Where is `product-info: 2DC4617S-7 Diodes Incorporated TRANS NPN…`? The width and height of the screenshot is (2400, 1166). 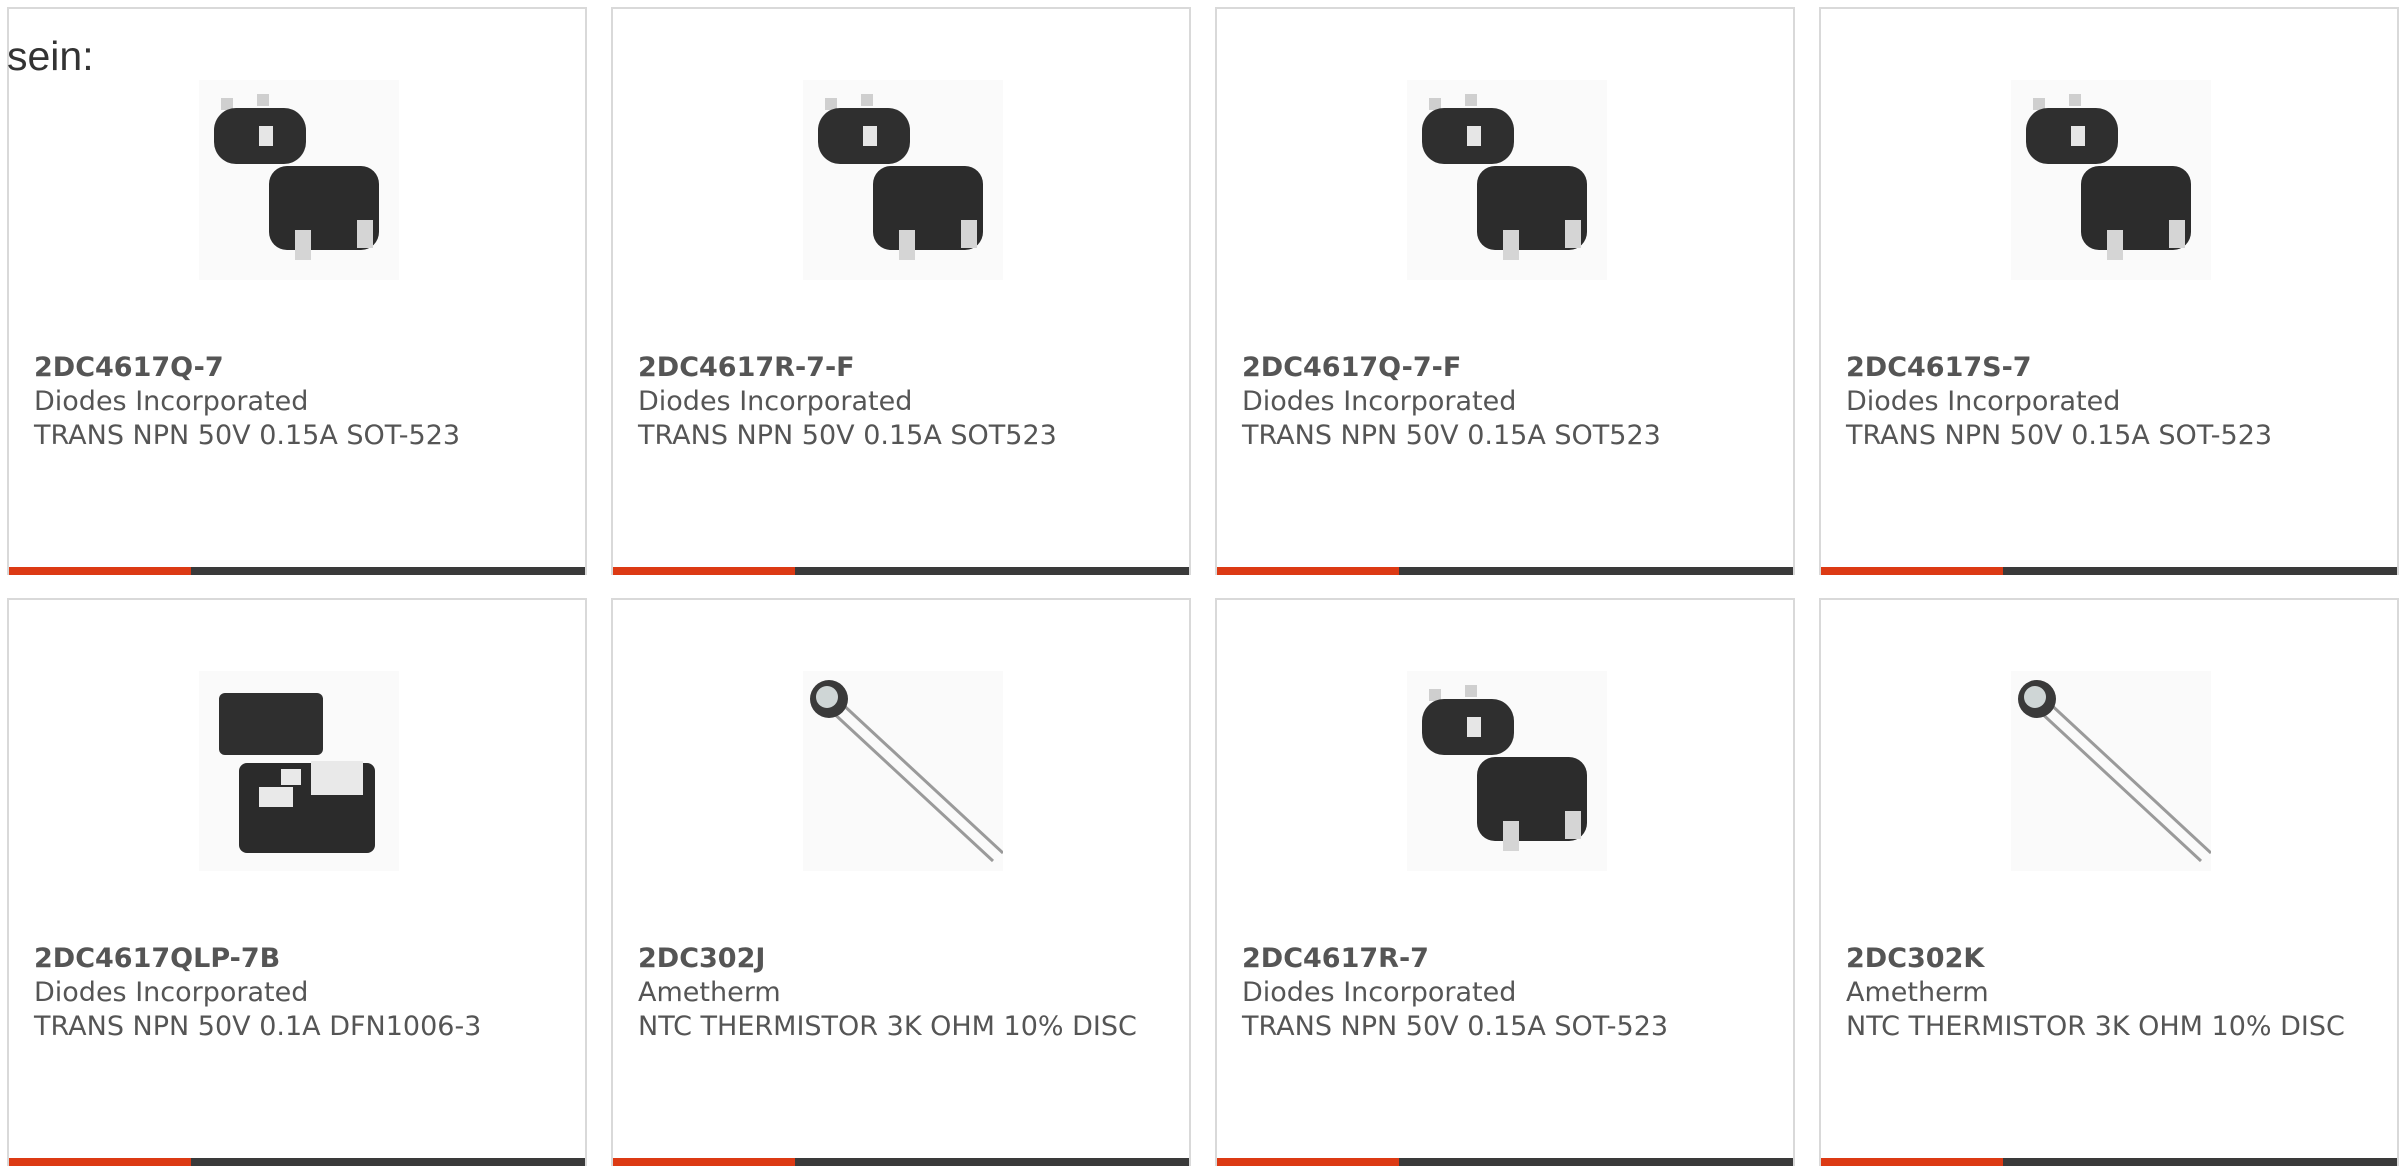
product-info: 2DC4617S-7 Diodes Incorporated TRANS NPN… is located at coordinates (2109, 402).